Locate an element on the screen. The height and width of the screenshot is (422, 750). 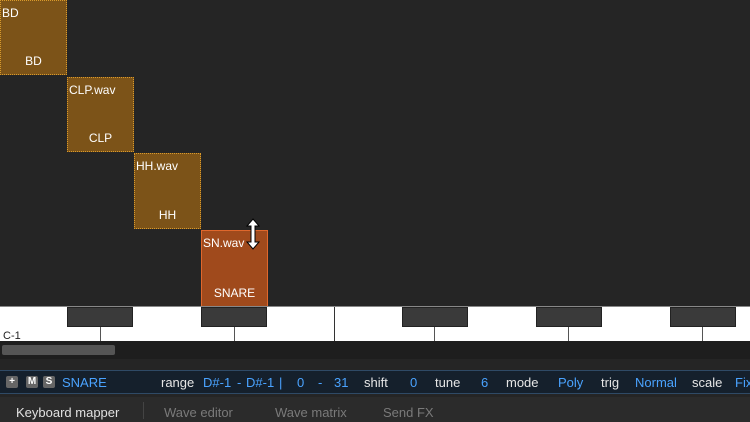
tune-value: 6 is located at coordinates (484, 382).